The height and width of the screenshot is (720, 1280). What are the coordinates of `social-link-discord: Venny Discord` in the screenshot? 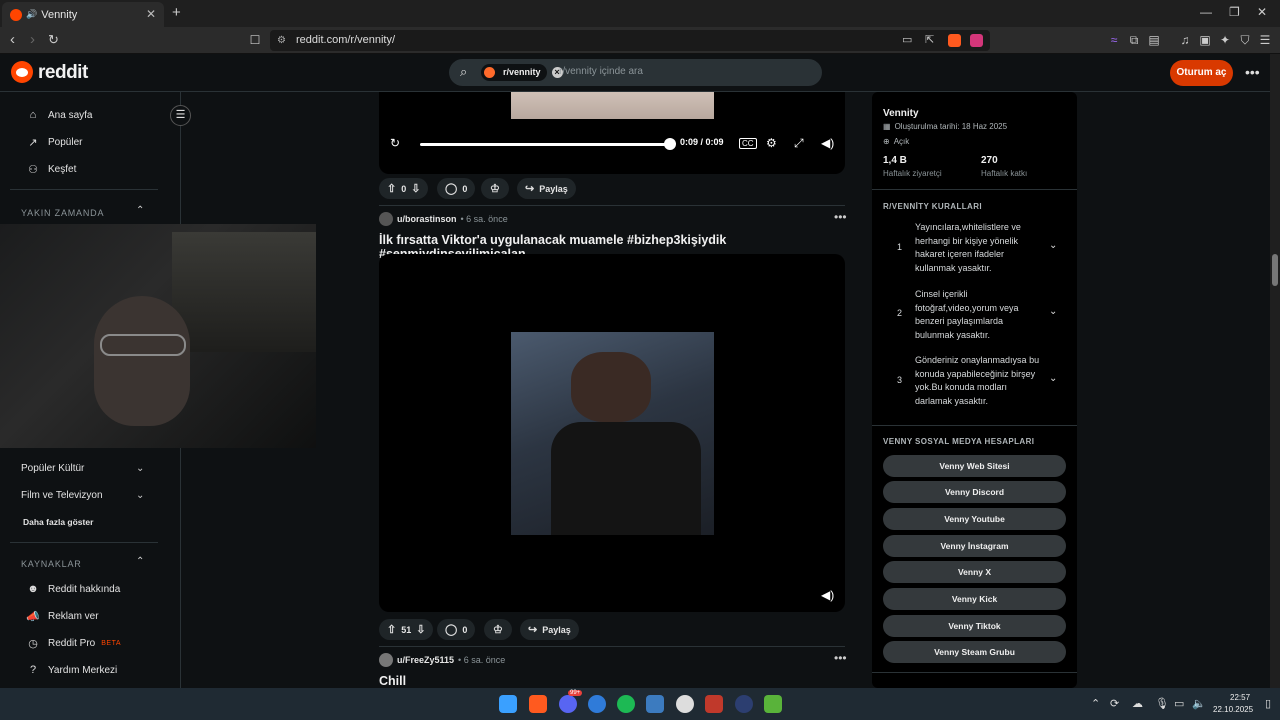 It's located at (974, 492).